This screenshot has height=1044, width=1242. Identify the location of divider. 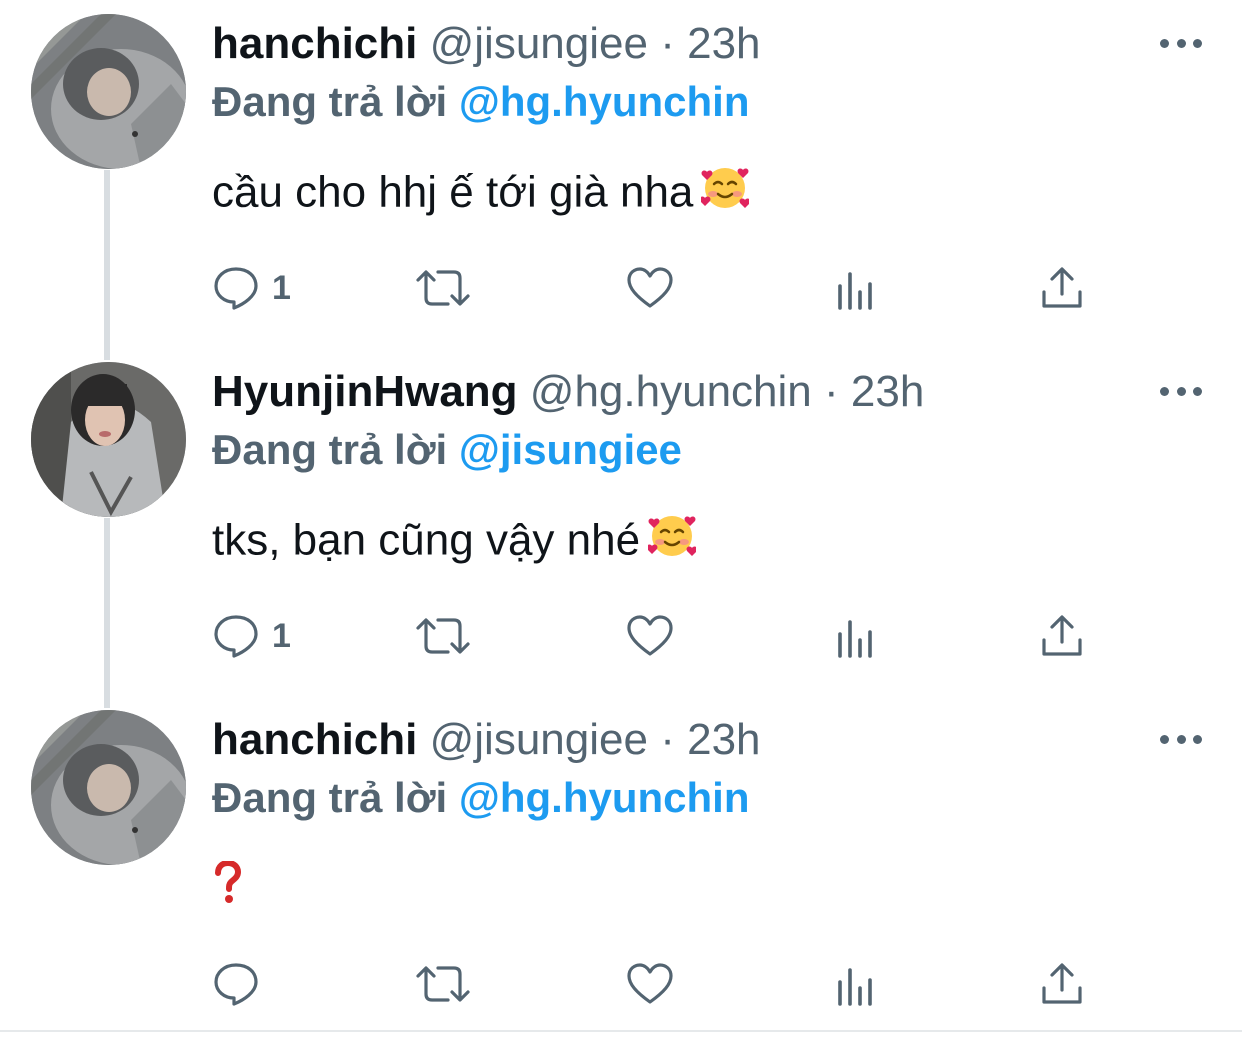
(621, 1031).